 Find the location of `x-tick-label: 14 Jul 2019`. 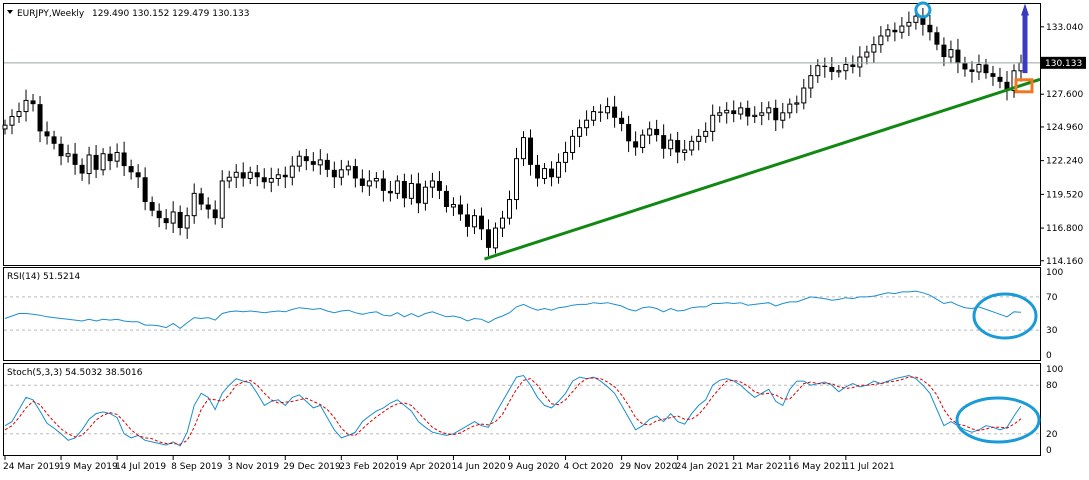

x-tick-label: 14 Jul 2019 is located at coordinates (140, 467).